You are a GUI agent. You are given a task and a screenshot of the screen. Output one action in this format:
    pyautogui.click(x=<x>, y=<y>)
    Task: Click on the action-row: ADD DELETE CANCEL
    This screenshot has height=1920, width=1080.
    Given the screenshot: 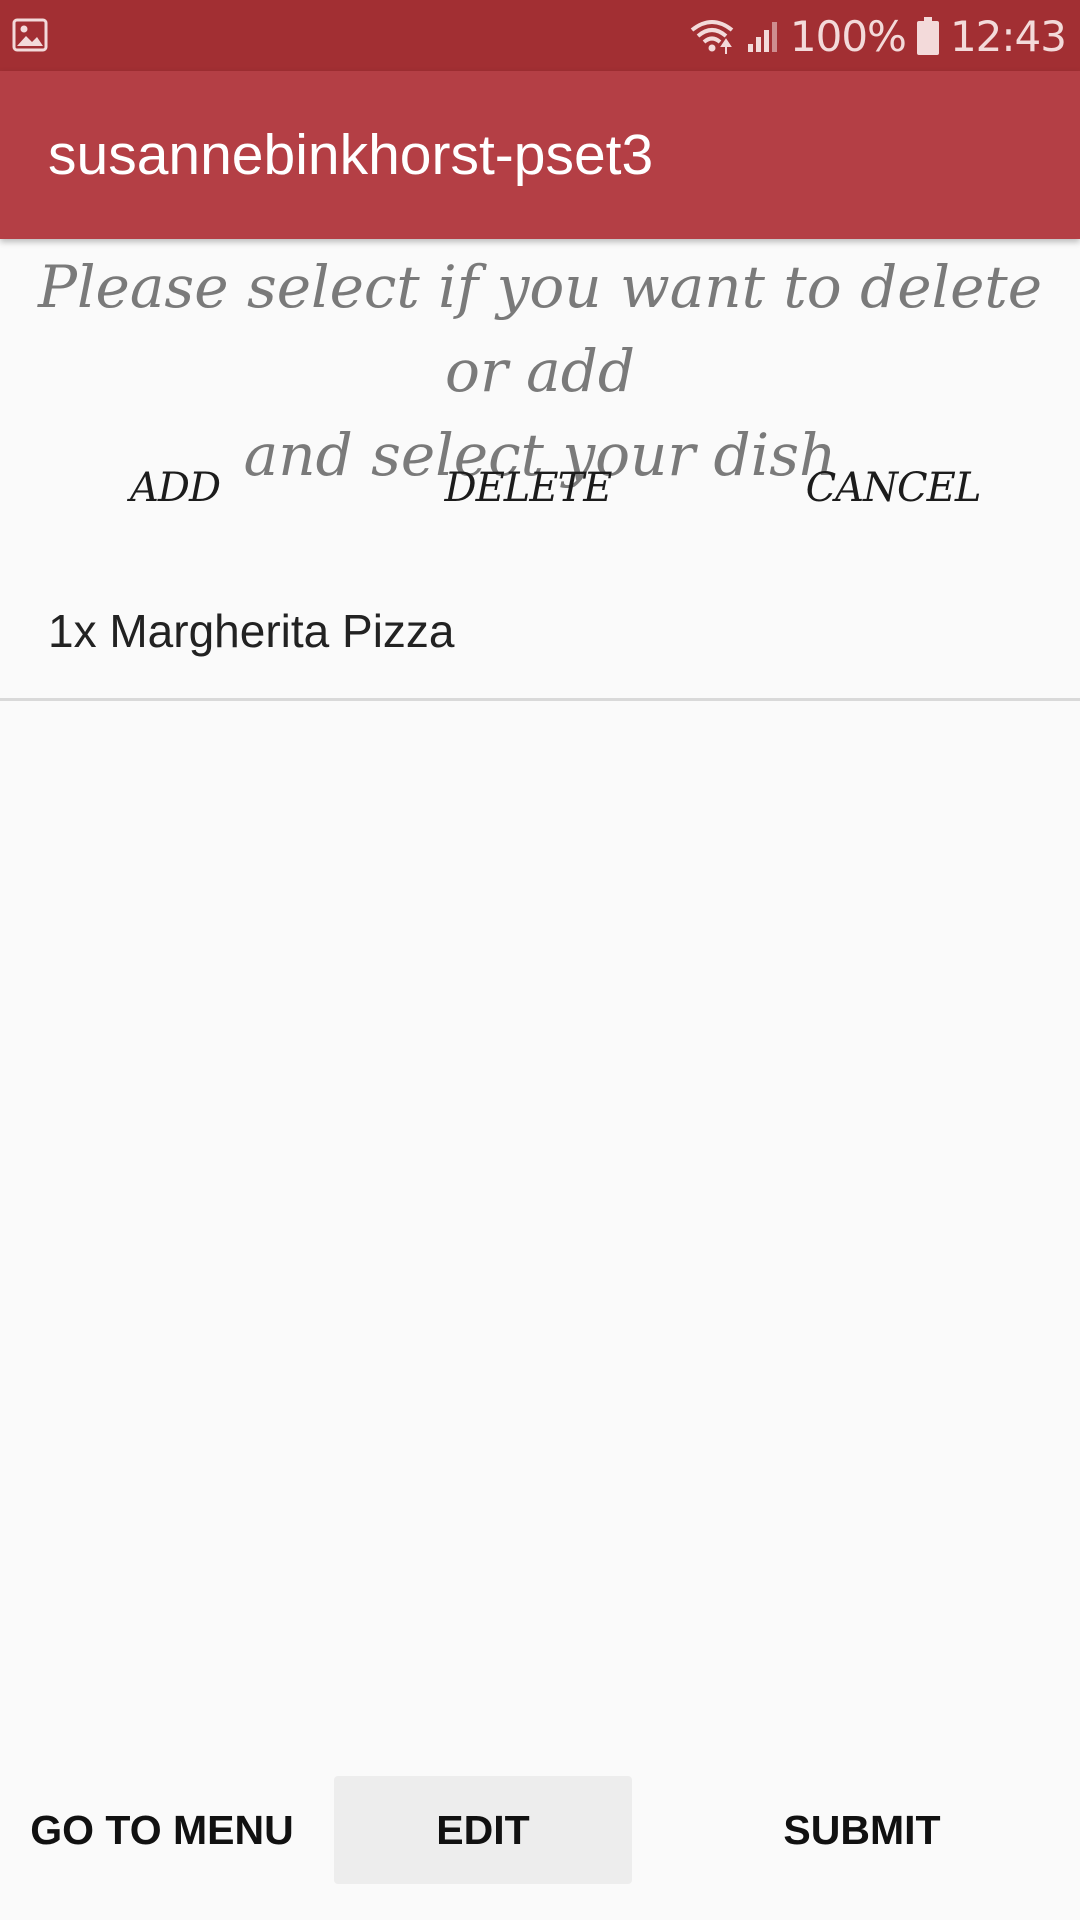 What is the action you would take?
    pyautogui.click(x=540, y=488)
    